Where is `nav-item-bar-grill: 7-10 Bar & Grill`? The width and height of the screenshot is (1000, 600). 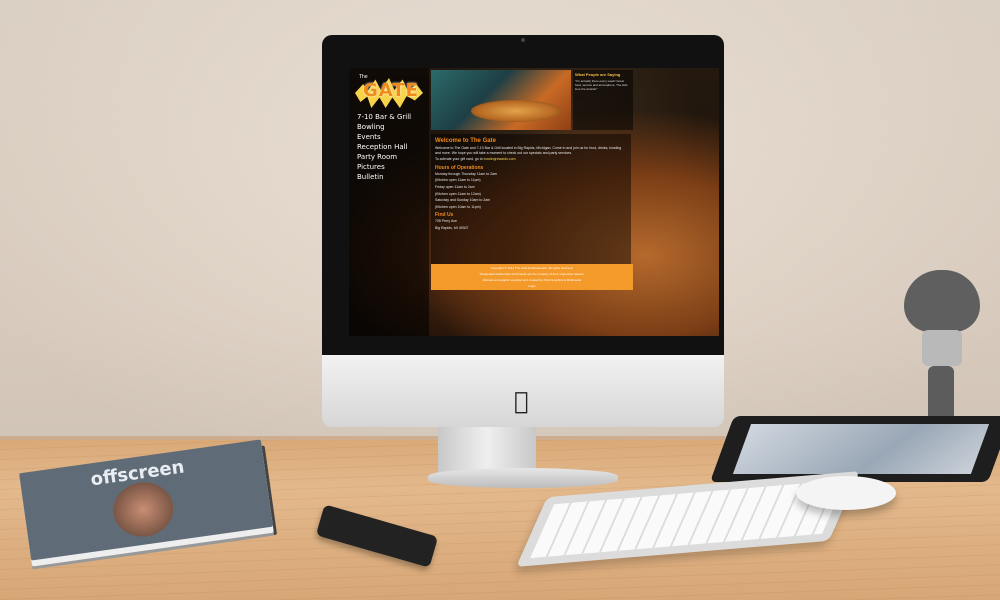 nav-item-bar-grill: 7-10 Bar & Grill is located at coordinates (384, 117).